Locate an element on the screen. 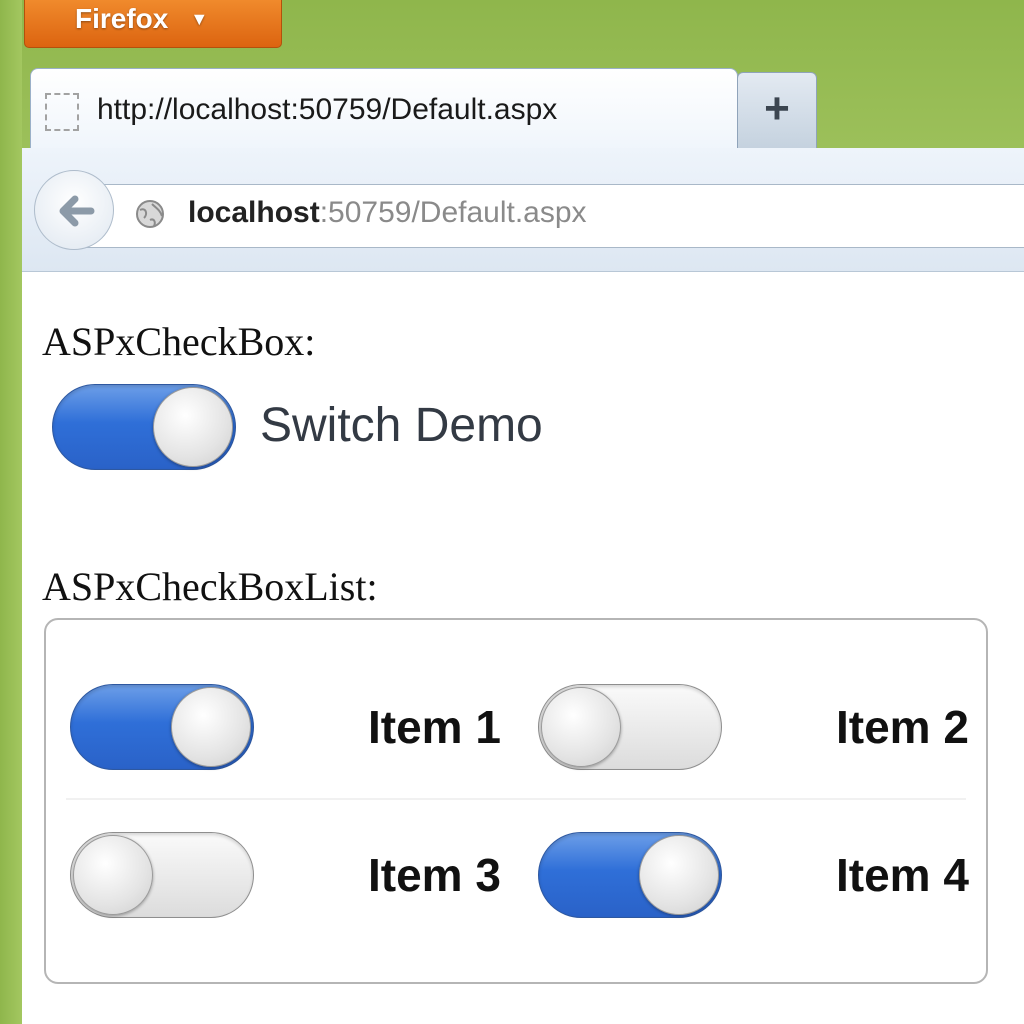 The width and height of the screenshot is (1024, 1024). globe-icon is located at coordinates (150, 214).